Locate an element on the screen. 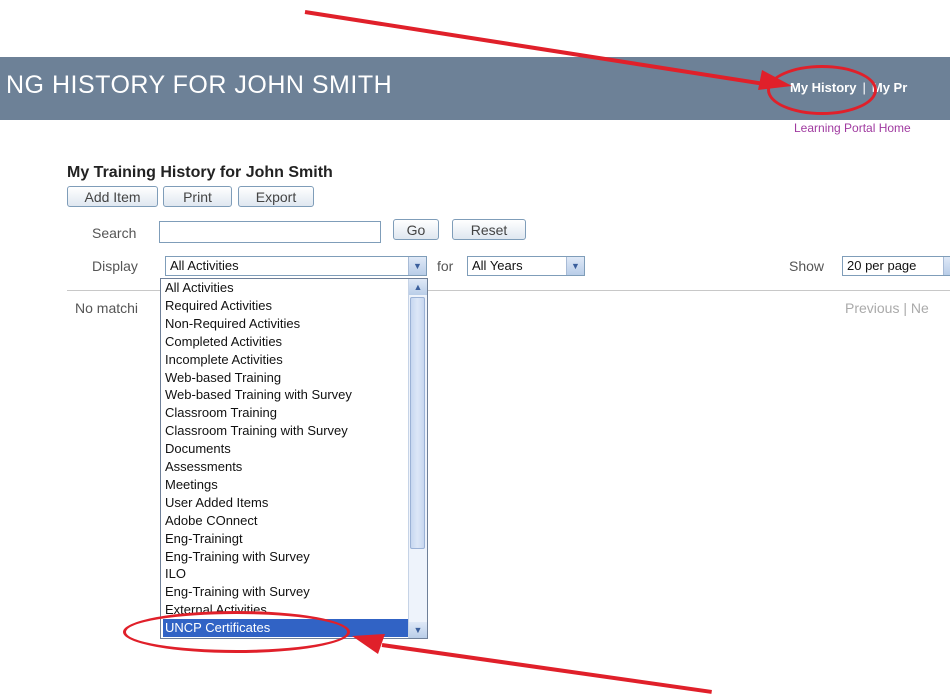  arrowhead-bottom is located at coordinates (368, 644).